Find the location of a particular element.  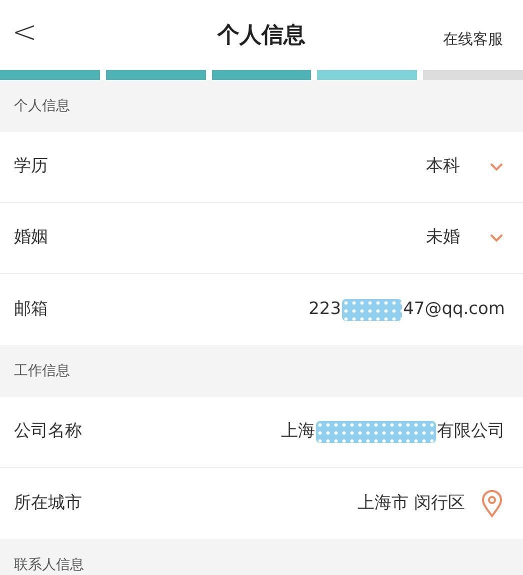

online-service-link: 在线客服 is located at coordinates (473, 39).